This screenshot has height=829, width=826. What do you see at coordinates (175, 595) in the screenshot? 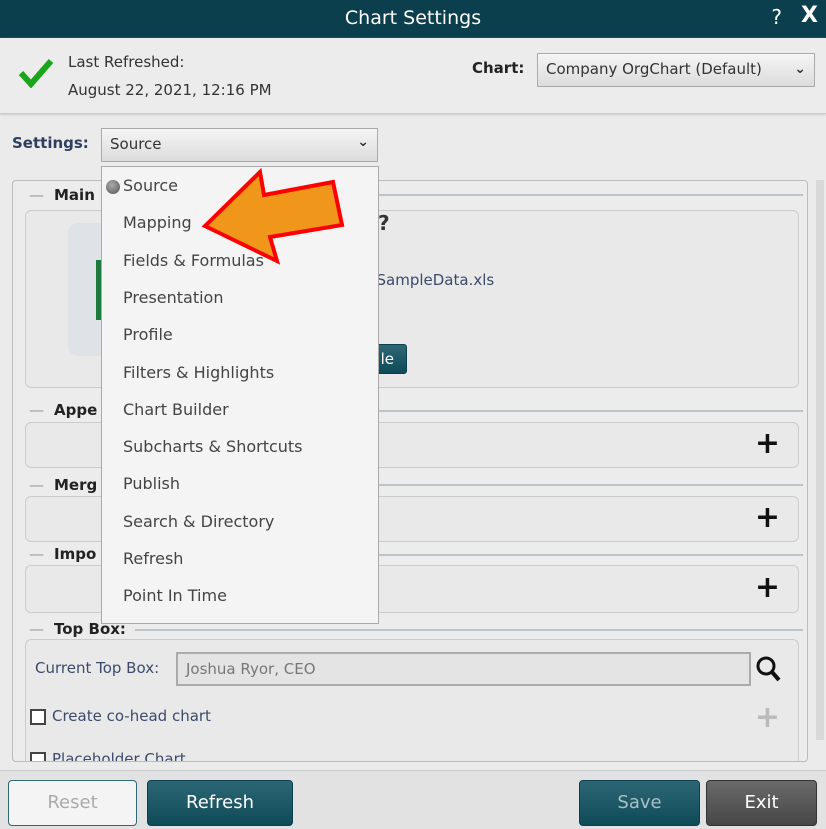
I see `dropdown-option: Point In Time` at bounding box center [175, 595].